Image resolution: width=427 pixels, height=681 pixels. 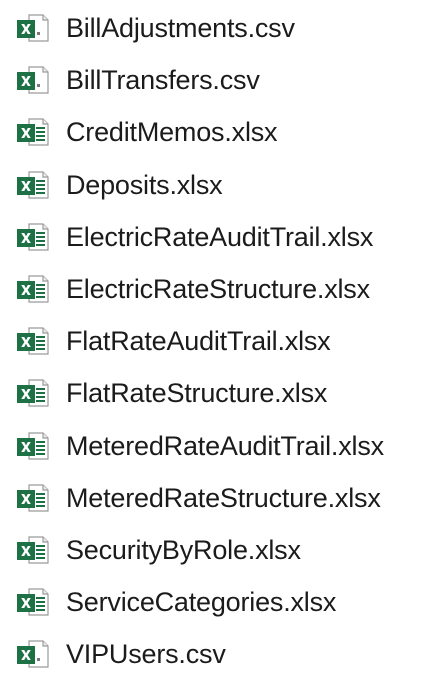 I want to click on file-name: FlatRateStructure.xlsx, so click(x=197, y=393).